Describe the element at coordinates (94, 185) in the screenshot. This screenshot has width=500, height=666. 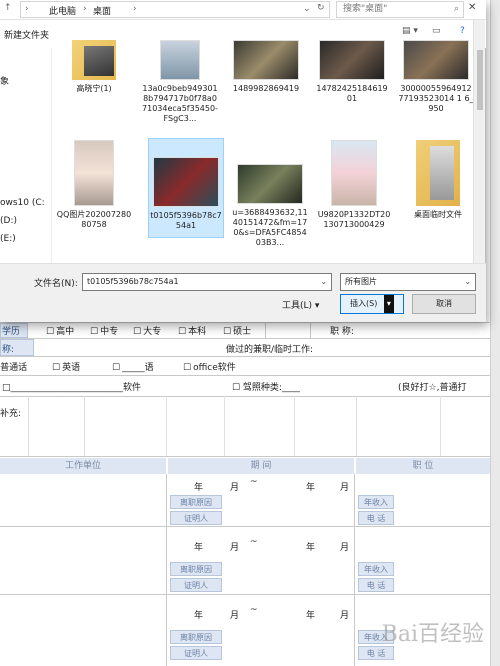
I see `file-item: QQ图片20200728080758` at that location.